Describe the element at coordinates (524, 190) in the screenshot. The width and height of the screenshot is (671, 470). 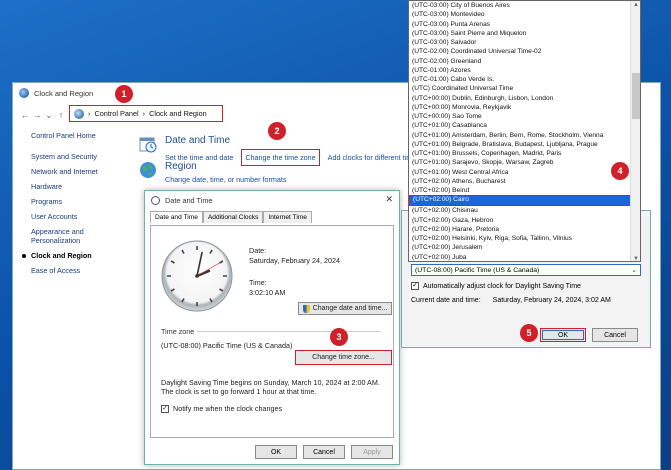
I see `time-zone-option: (UTC+02:00) Beirut` at that location.